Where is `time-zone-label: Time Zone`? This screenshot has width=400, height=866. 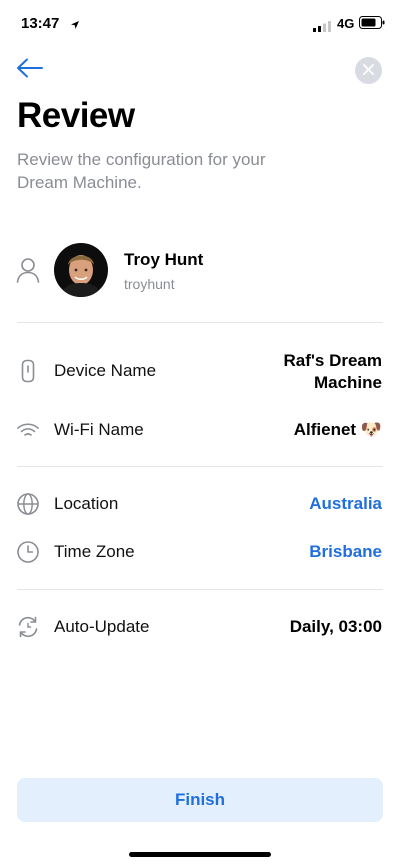
time-zone-label: Time Zone is located at coordinates (94, 551).